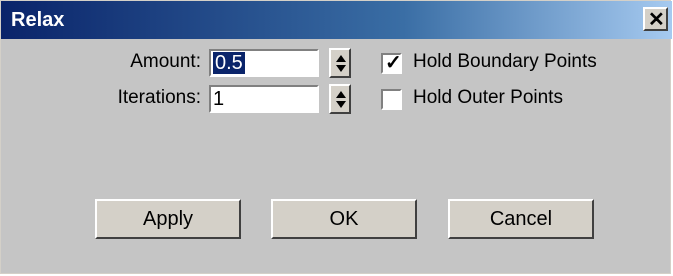 This screenshot has height=276, width=673. I want to click on iterations-input: 1, so click(264, 99).